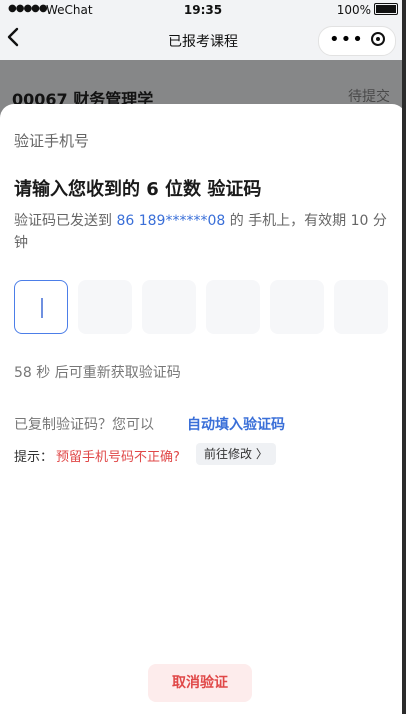 This screenshot has height=714, width=406. What do you see at coordinates (97, 373) in the screenshot?
I see `resend-countdown: 58 秒 后可重新获取验证码` at bounding box center [97, 373].